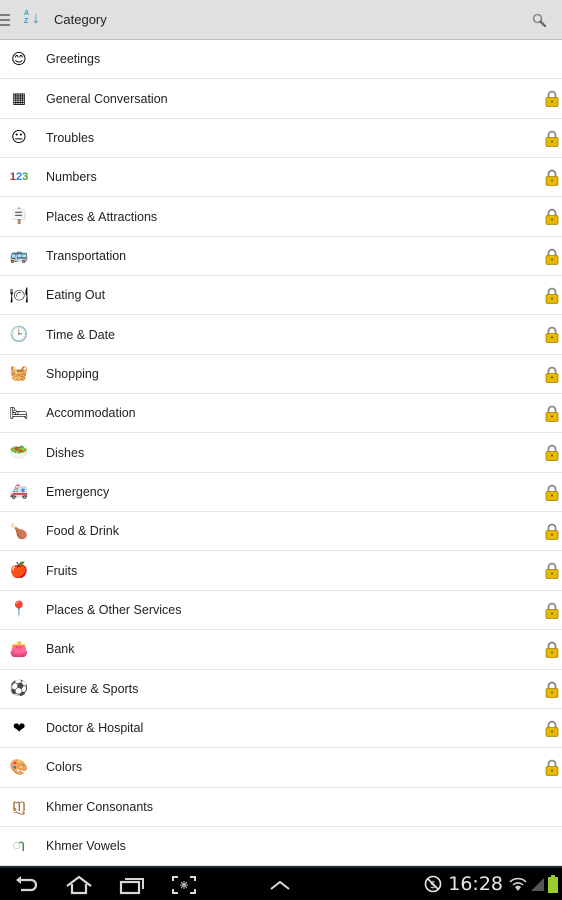 Image resolution: width=562 pixels, height=900 pixels. What do you see at coordinates (82, 531) in the screenshot?
I see `category-label: Food & Drink` at bounding box center [82, 531].